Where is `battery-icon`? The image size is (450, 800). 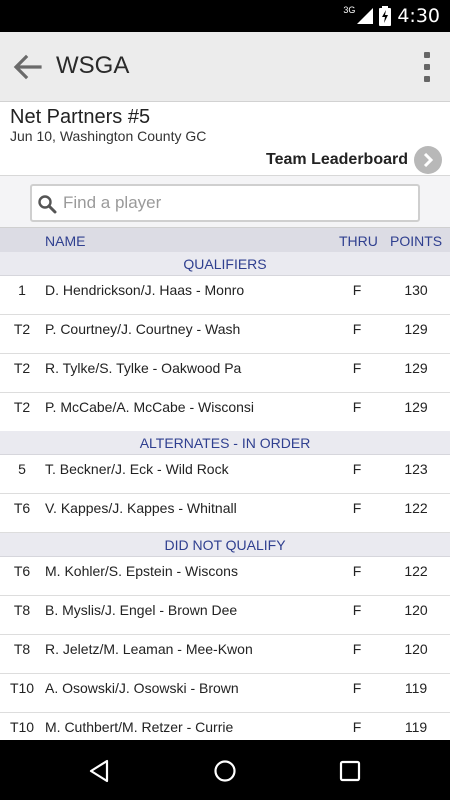
battery-icon is located at coordinates (385, 16).